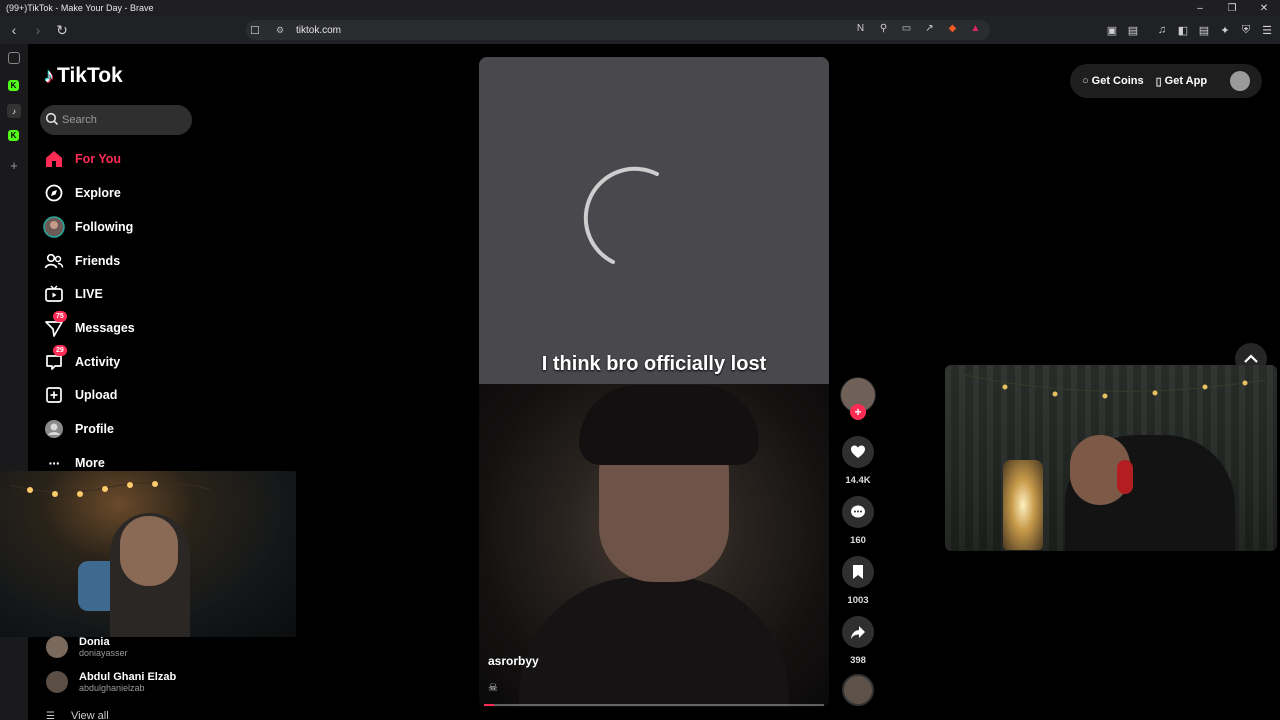  What do you see at coordinates (94, 429) in the screenshot?
I see `nav-label: Profile` at bounding box center [94, 429].